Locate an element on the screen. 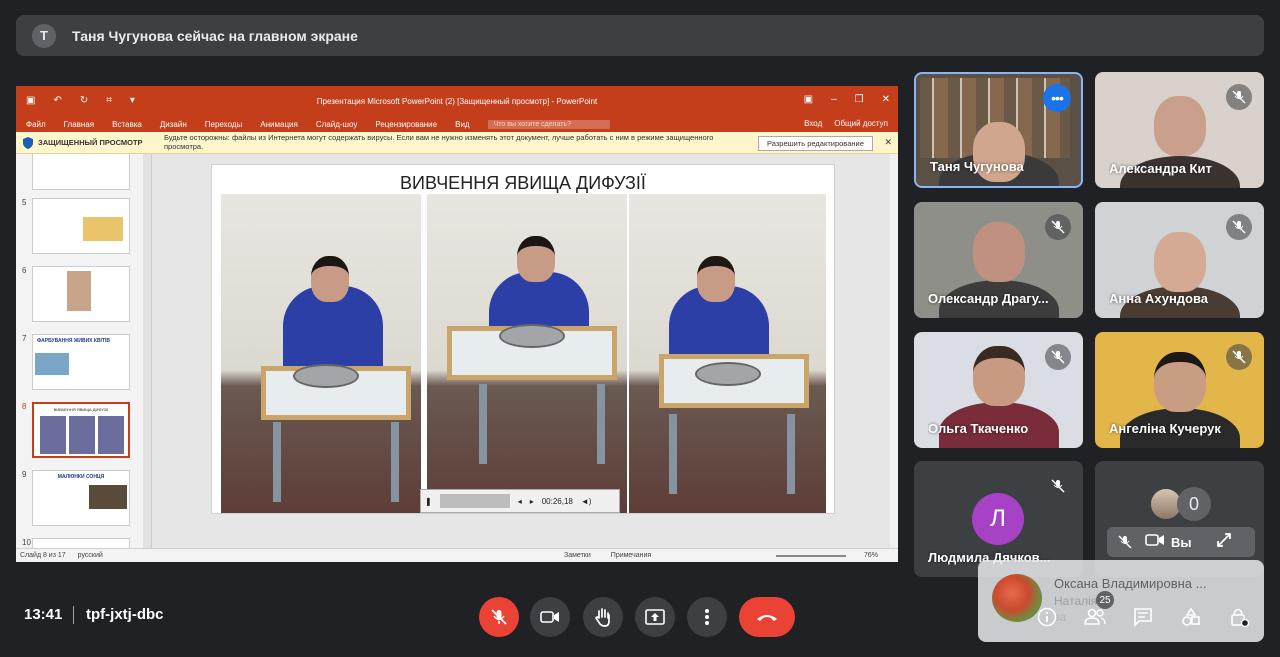  slide-number: 7 is located at coordinates (24, 338).